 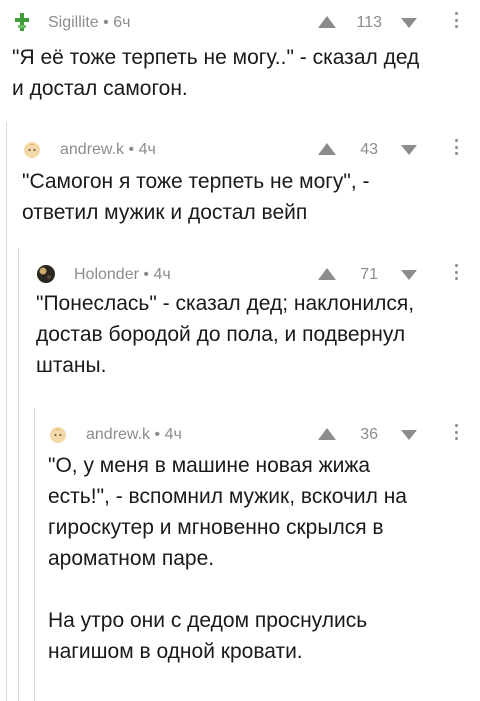 I want to click on comment-header: andrew.k • 4ч 36, so click(x=260, y=435).